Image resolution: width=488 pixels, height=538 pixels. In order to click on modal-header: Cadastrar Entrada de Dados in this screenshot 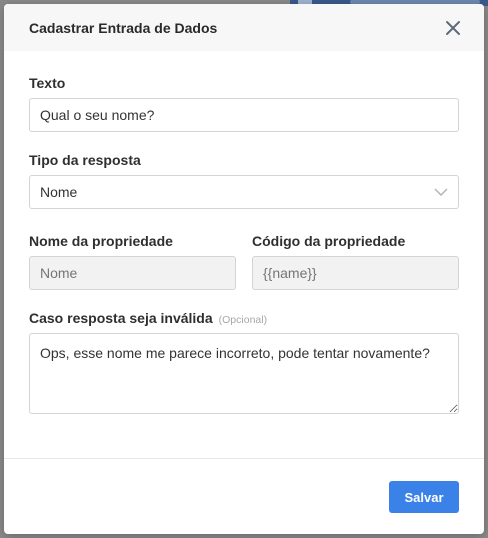, I will do `click(244, 27)`.